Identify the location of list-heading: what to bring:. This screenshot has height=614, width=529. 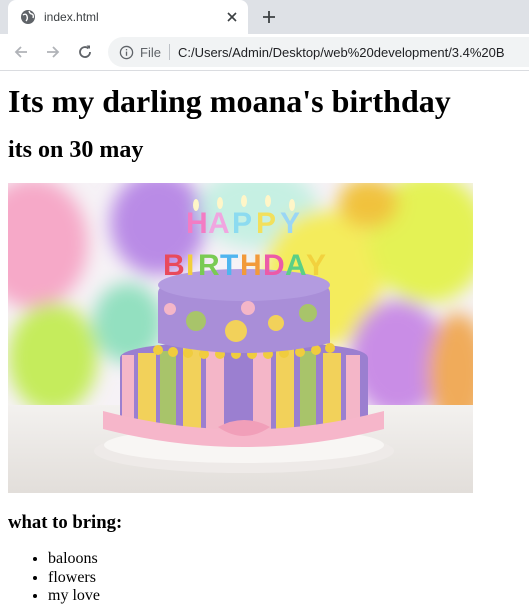
(65, 522).